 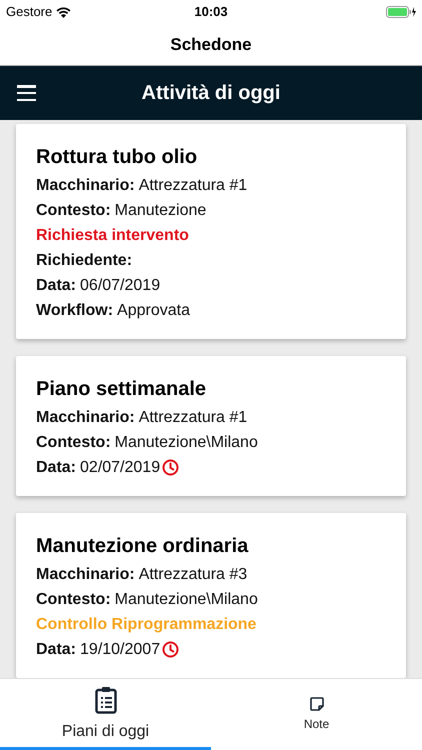 I want to click on tab-button: Note, so click(x=316, y=714).